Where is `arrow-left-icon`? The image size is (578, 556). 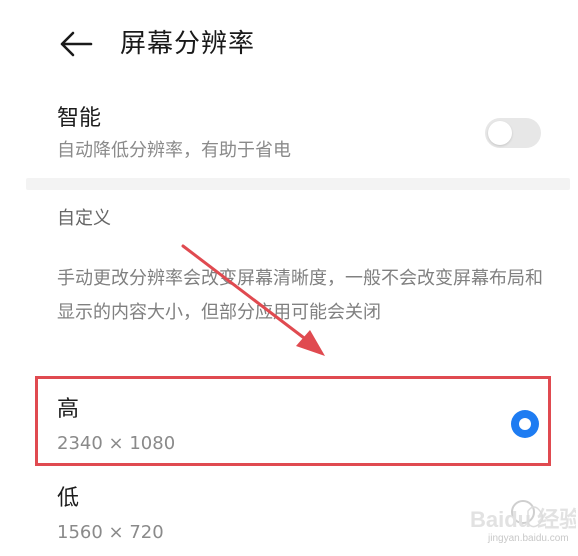
arrow-left-icon is located at coordinates (76, 44).